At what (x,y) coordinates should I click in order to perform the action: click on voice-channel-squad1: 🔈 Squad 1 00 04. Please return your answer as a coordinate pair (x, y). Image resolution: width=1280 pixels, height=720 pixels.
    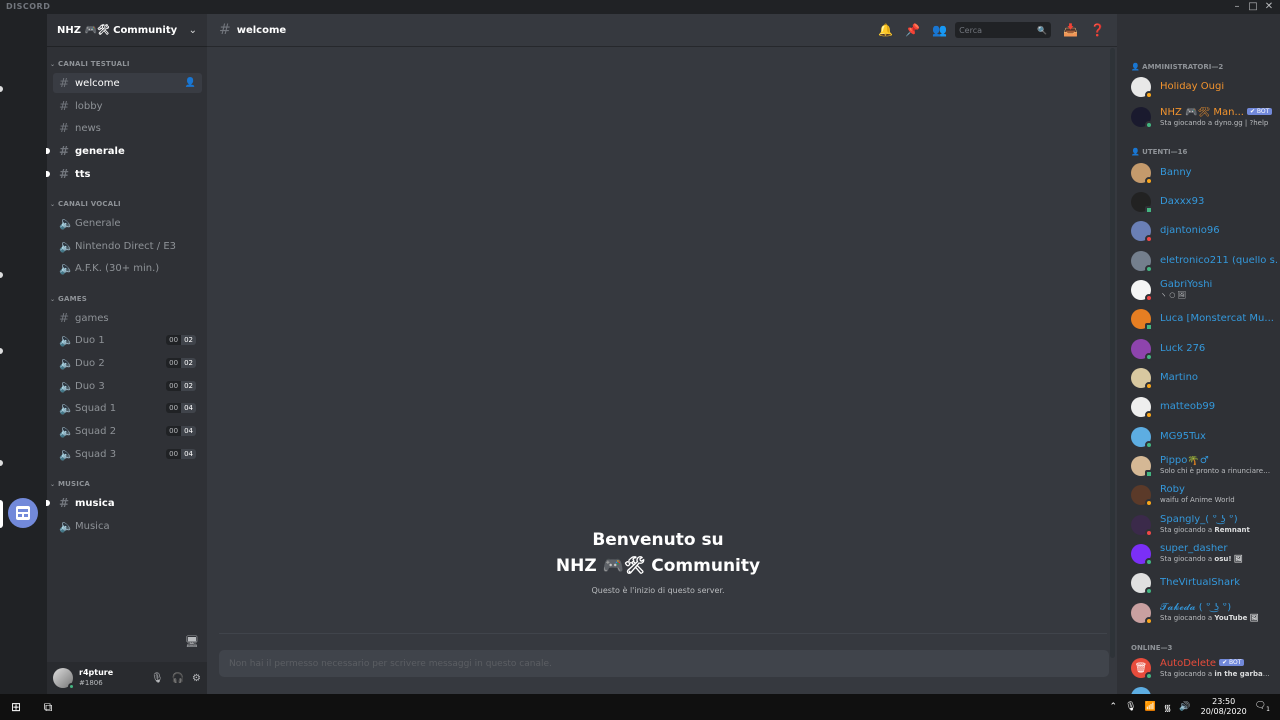
    Looking at the image, I should click on (127, 408).